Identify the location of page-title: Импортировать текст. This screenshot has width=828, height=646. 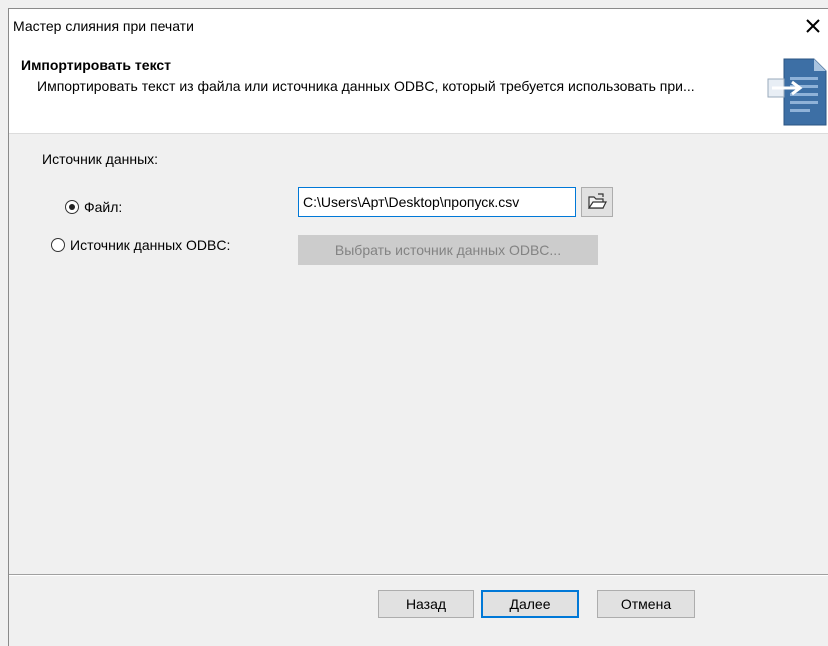
(96, 65).